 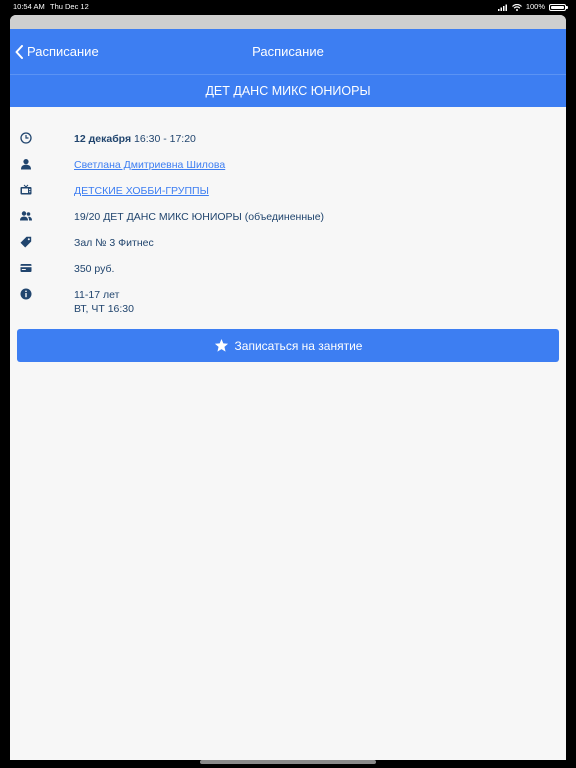 I want to click on price-text: 350 руб., so click(x=94, y=269).